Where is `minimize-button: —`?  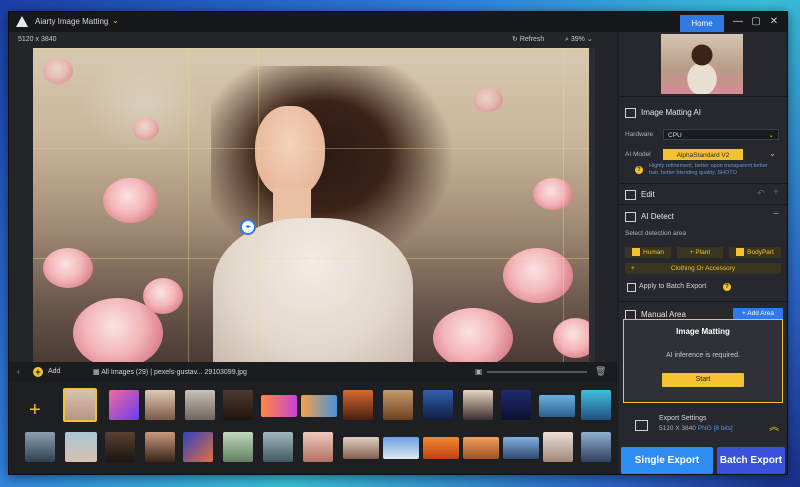
minimize-button: — is located at coordinates (738, 22).